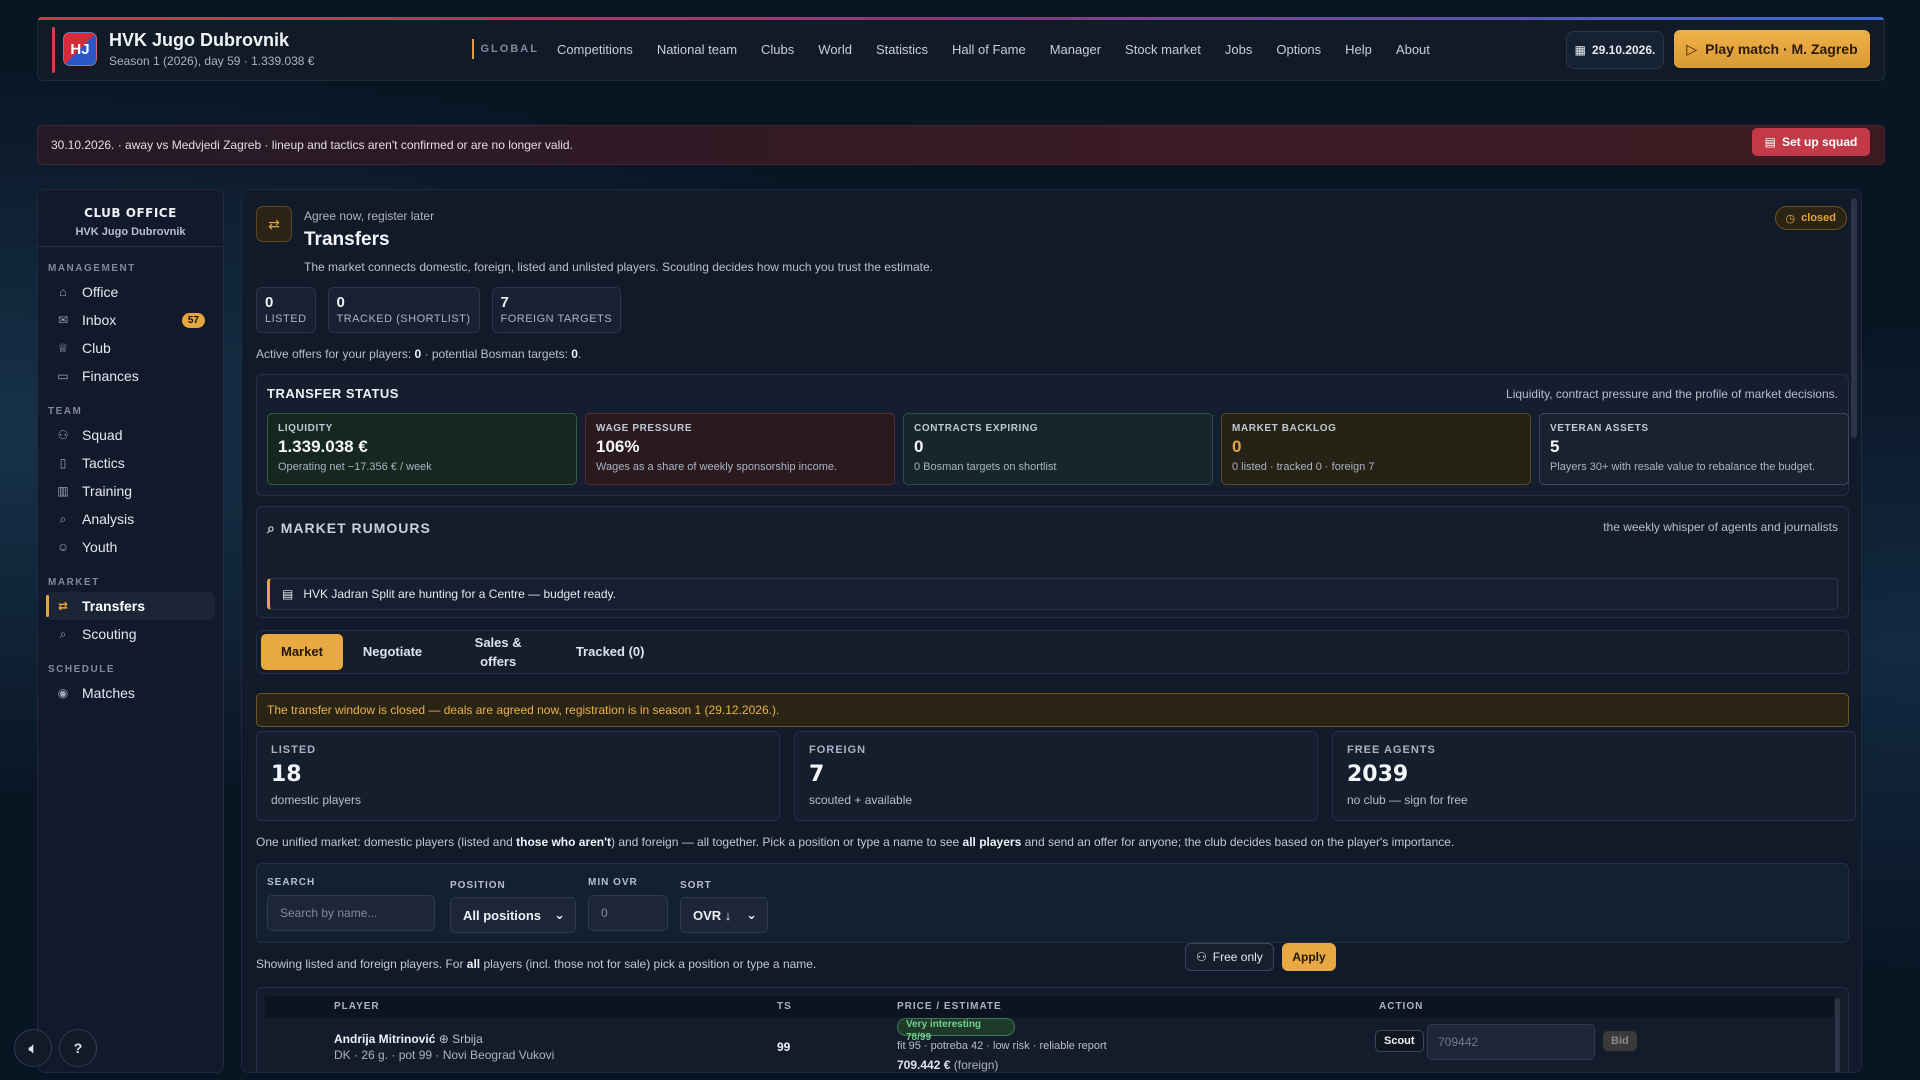 This screenshot has width=1920, height=1080. Describe the element at coordinates (130, 519) in the screenshot. I see `sidebar-item-analysis: ⌕ Analysis` at that location.